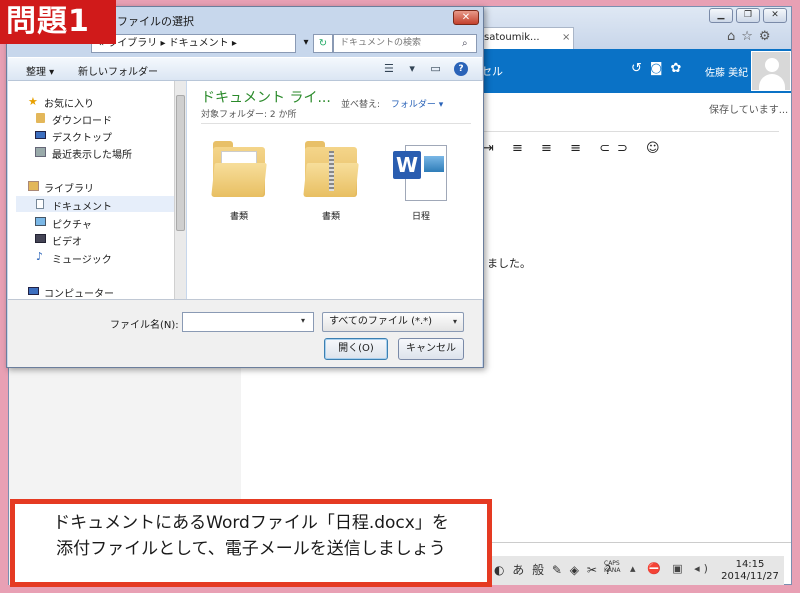 This screenshot has width=800, height=593. What do you see at coordinates (323, 43) in the screenshot?
I see `refresh-icon: ↻` at bounding box center [323, 43].